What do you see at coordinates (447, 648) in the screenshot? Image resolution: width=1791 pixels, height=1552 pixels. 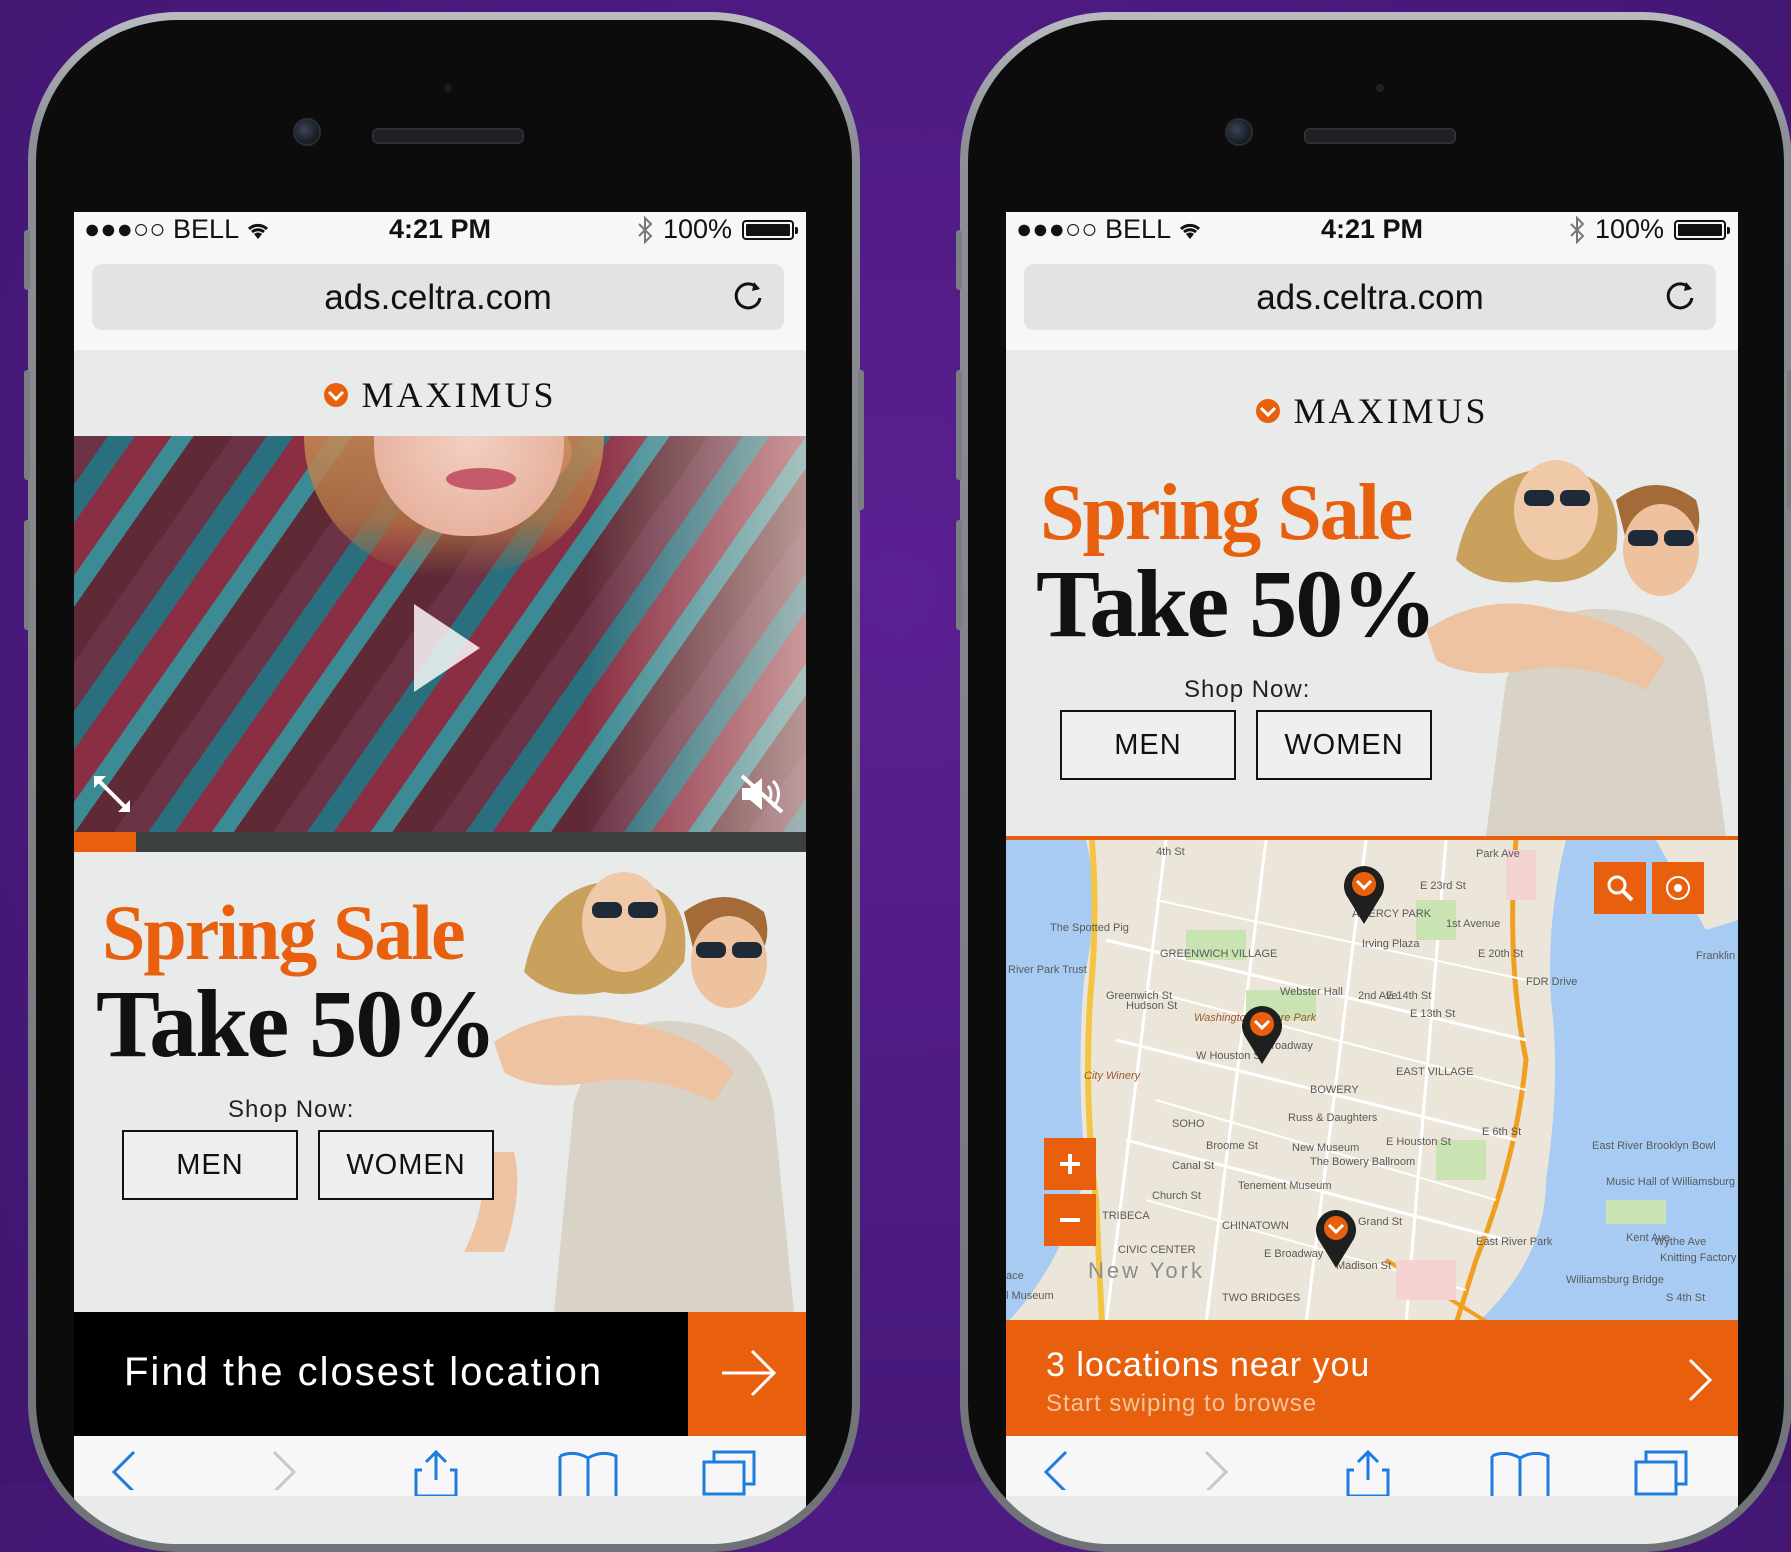 I see `play-icon` at bounding box center [447, 648].